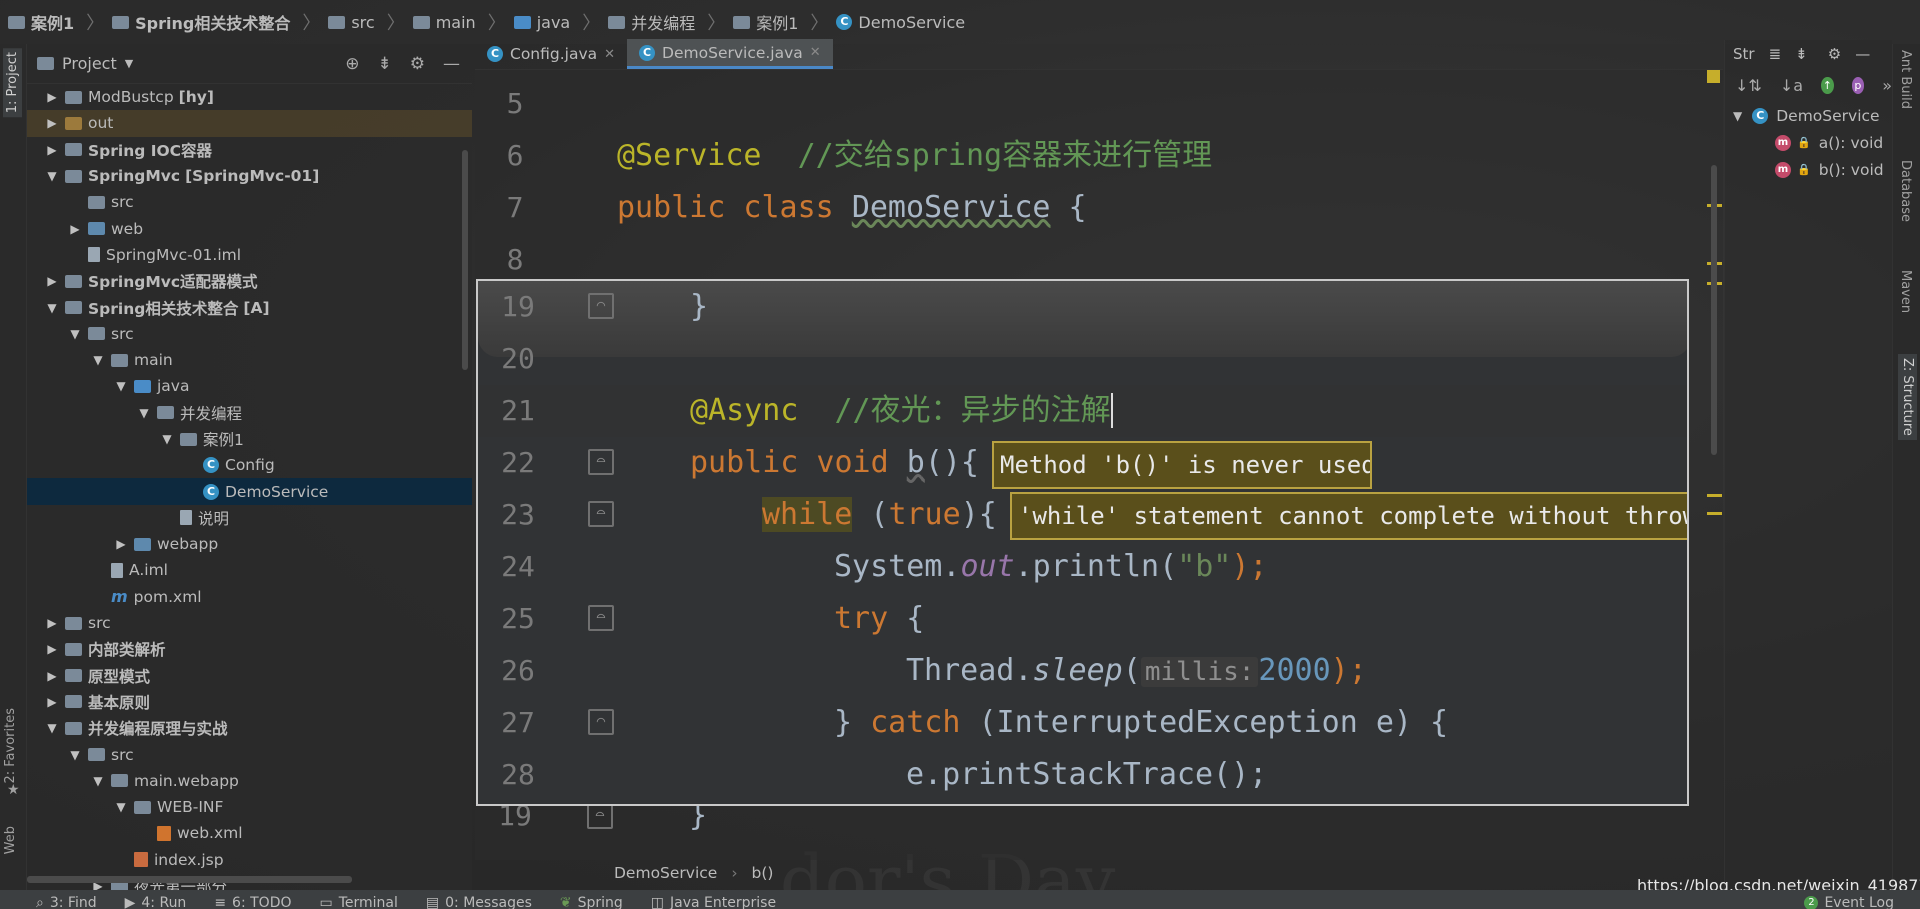  I want to click on tab-config-java: C Config.java ✕, so click(551, 54).